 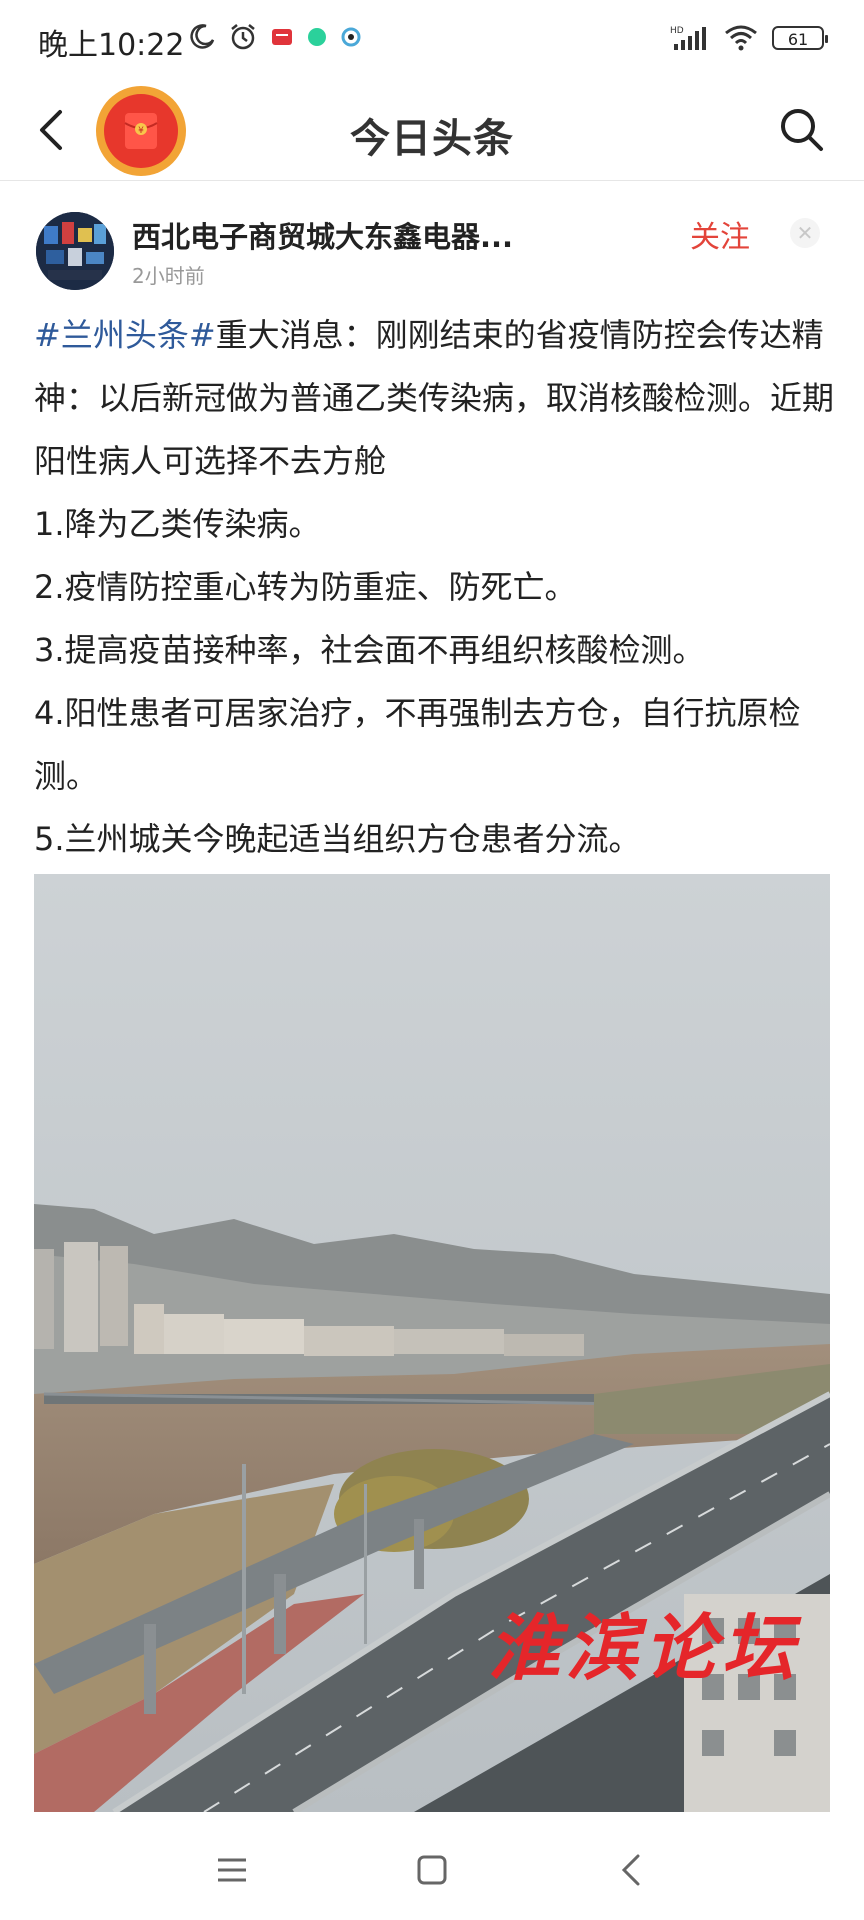 What do you see at coordinates (369, 650) in the screenshot?
I see `list-item: 3.提高疫苗接种率，社会面不再组织核酸检测。` at bounding box center [369, 650].